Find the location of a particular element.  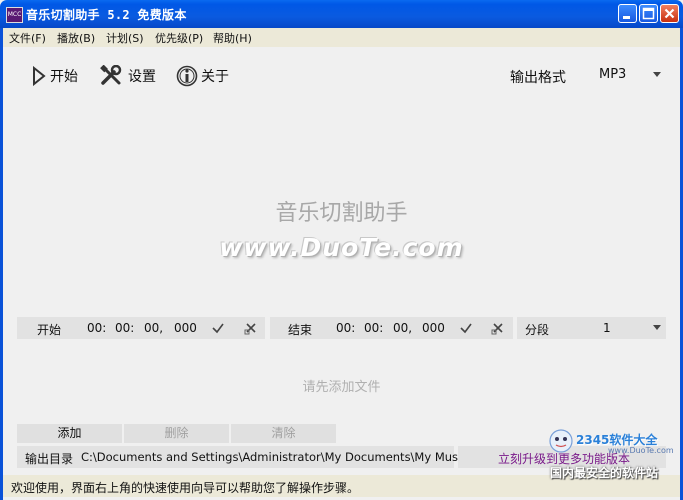

end-milliseconds: 000 is located at coordinates (433, 328).